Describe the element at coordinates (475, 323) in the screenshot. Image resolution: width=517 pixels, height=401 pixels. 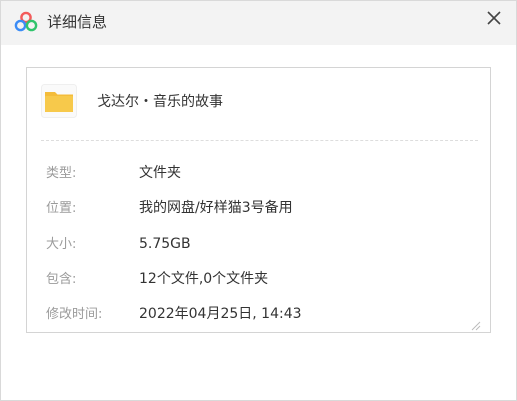
I see `resize-grip-icon` at that location.